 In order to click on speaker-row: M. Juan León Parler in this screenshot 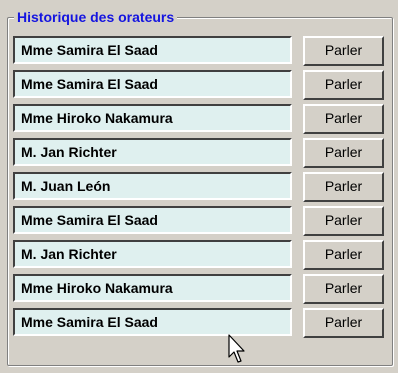, I will do `click(199, 189)`.